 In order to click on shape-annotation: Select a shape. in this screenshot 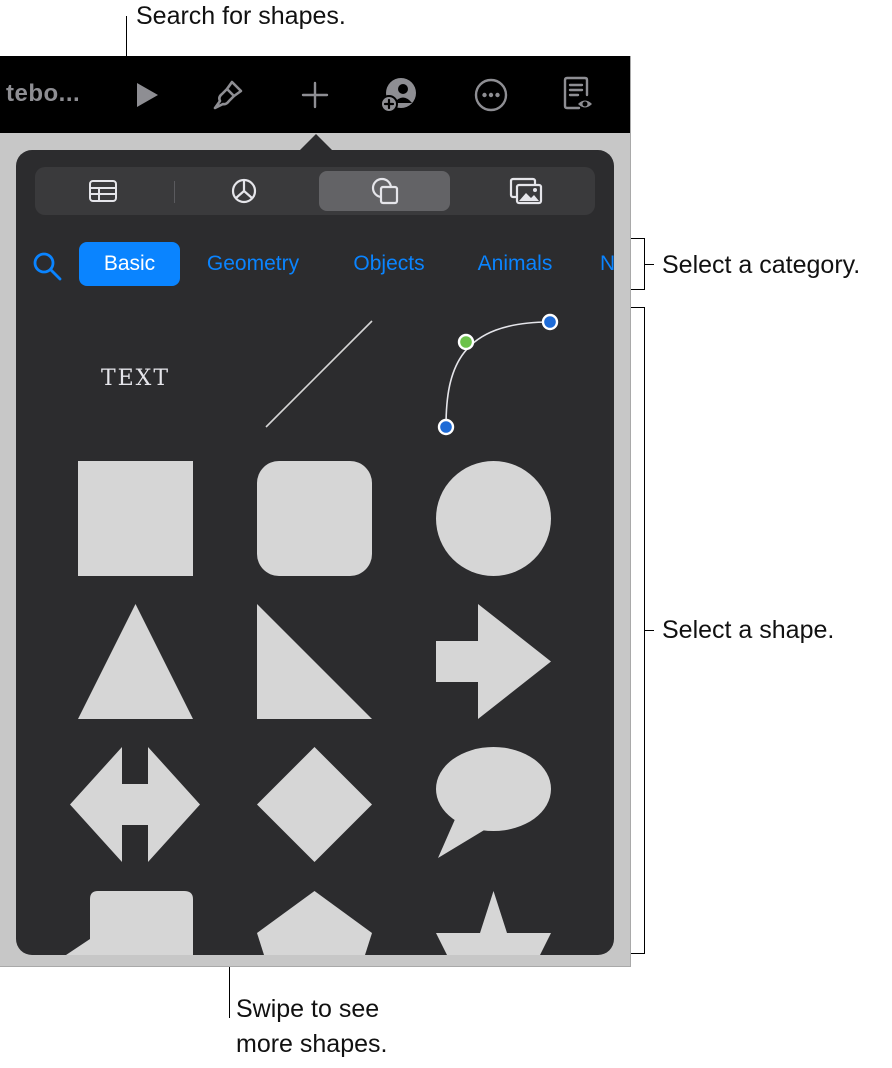, I will do `click(748, 630)`.